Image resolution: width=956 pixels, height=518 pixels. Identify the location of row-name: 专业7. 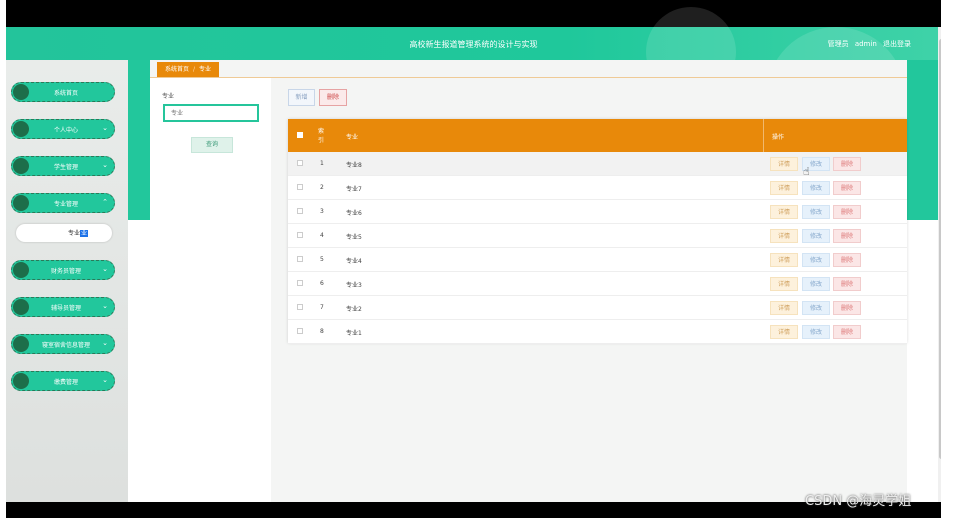
(354, 189).